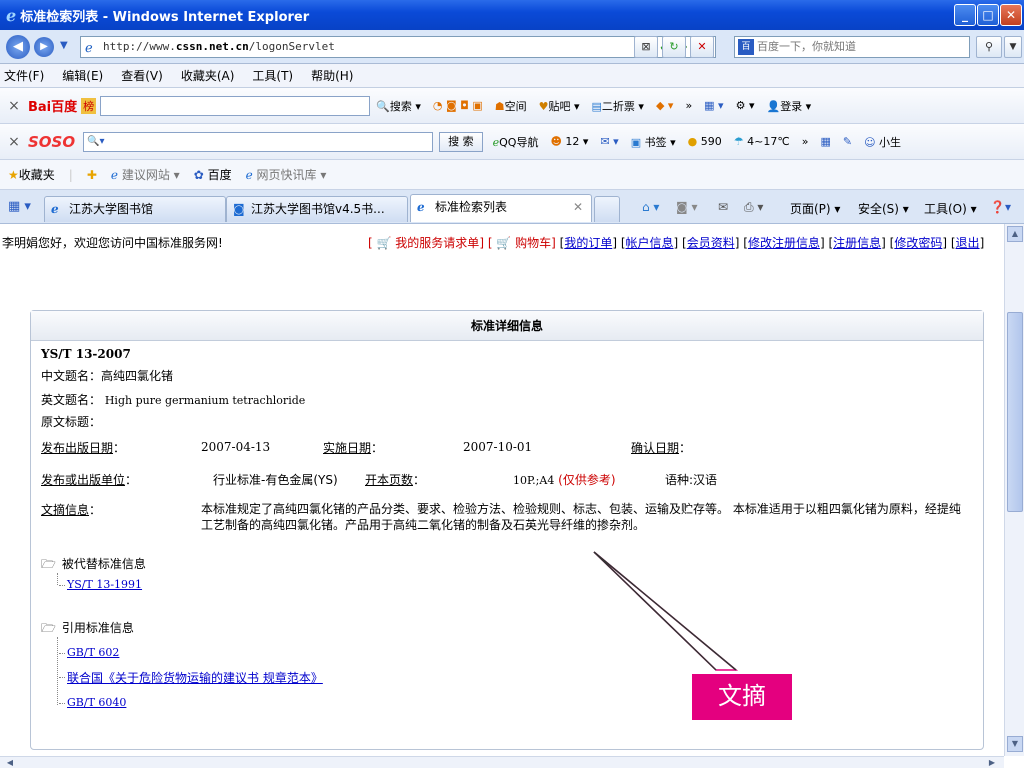 The height and width of the screenshot is (768, 1024). Describe the element at coordinates (664, 105) in the screenshot. I see `baidu-more-icon: ◆ ▾` at that location.